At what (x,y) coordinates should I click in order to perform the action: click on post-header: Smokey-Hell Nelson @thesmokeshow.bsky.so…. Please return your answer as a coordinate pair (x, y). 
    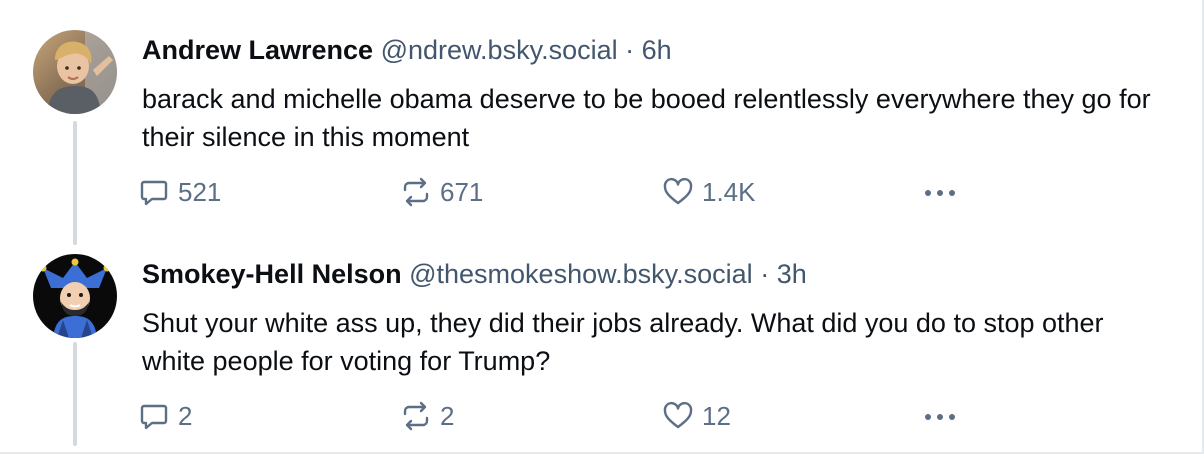
    Looking at the image, I should click on (474, 274).